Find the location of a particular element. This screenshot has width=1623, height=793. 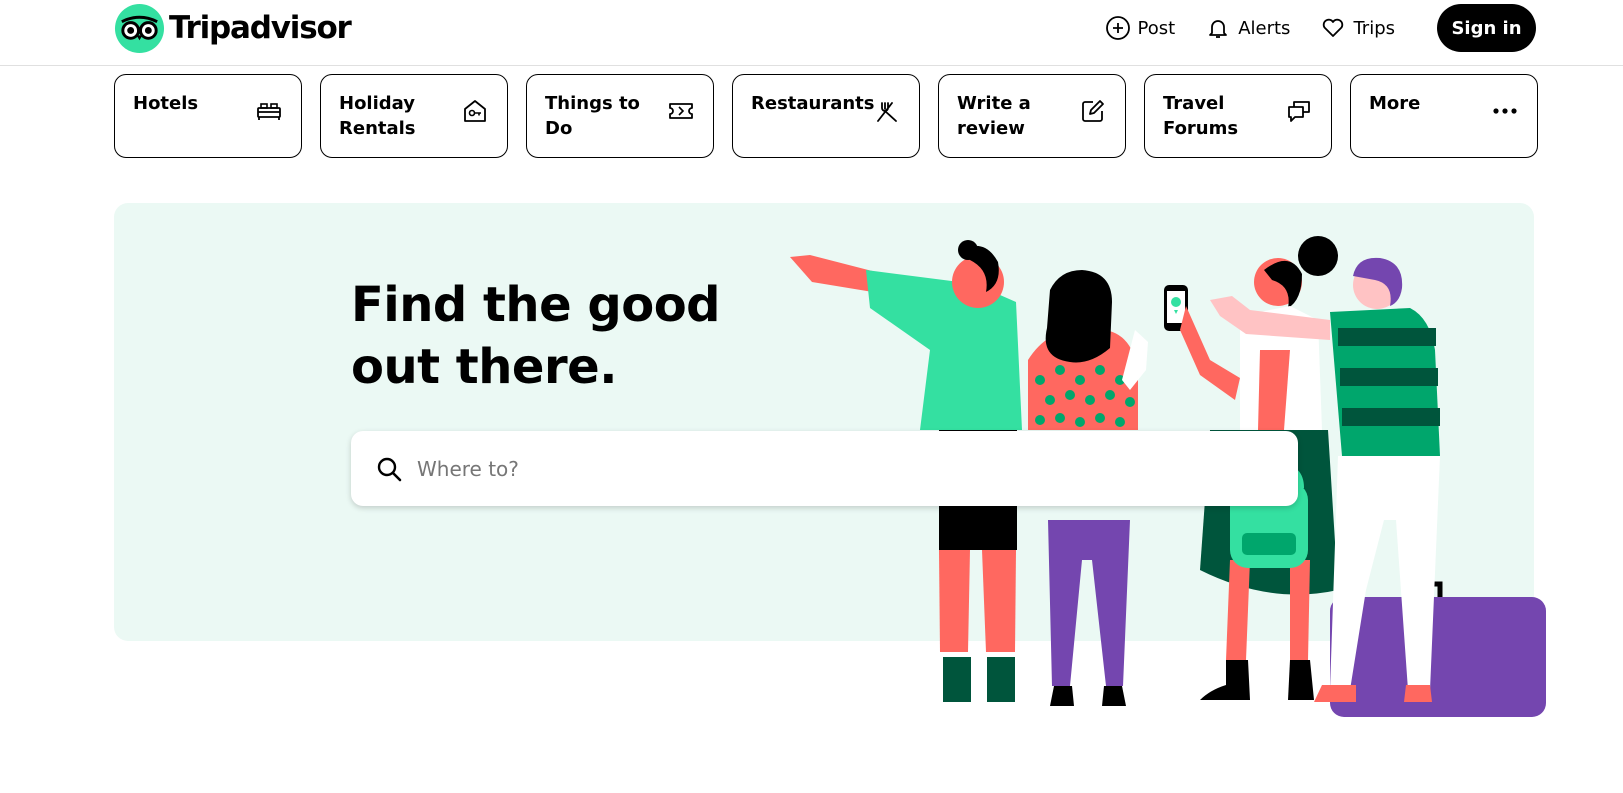

category-label: Holiday Rentals is located at coordinates (377, 116).